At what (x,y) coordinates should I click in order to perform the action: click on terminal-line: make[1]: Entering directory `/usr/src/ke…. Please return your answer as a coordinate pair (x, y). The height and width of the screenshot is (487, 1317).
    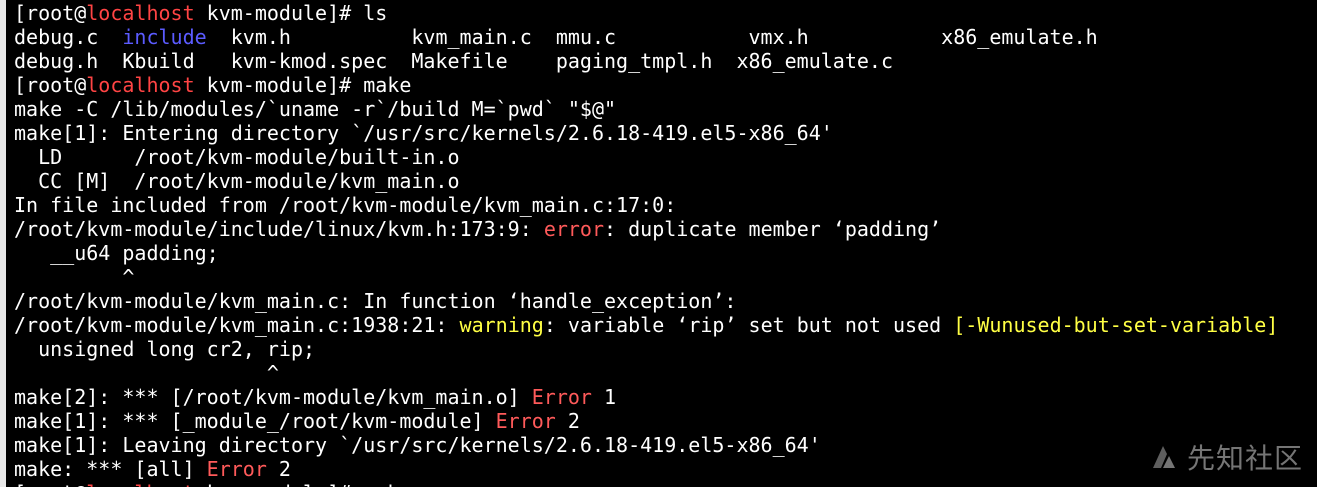
    Looking at the image, I should click on (646, 133).